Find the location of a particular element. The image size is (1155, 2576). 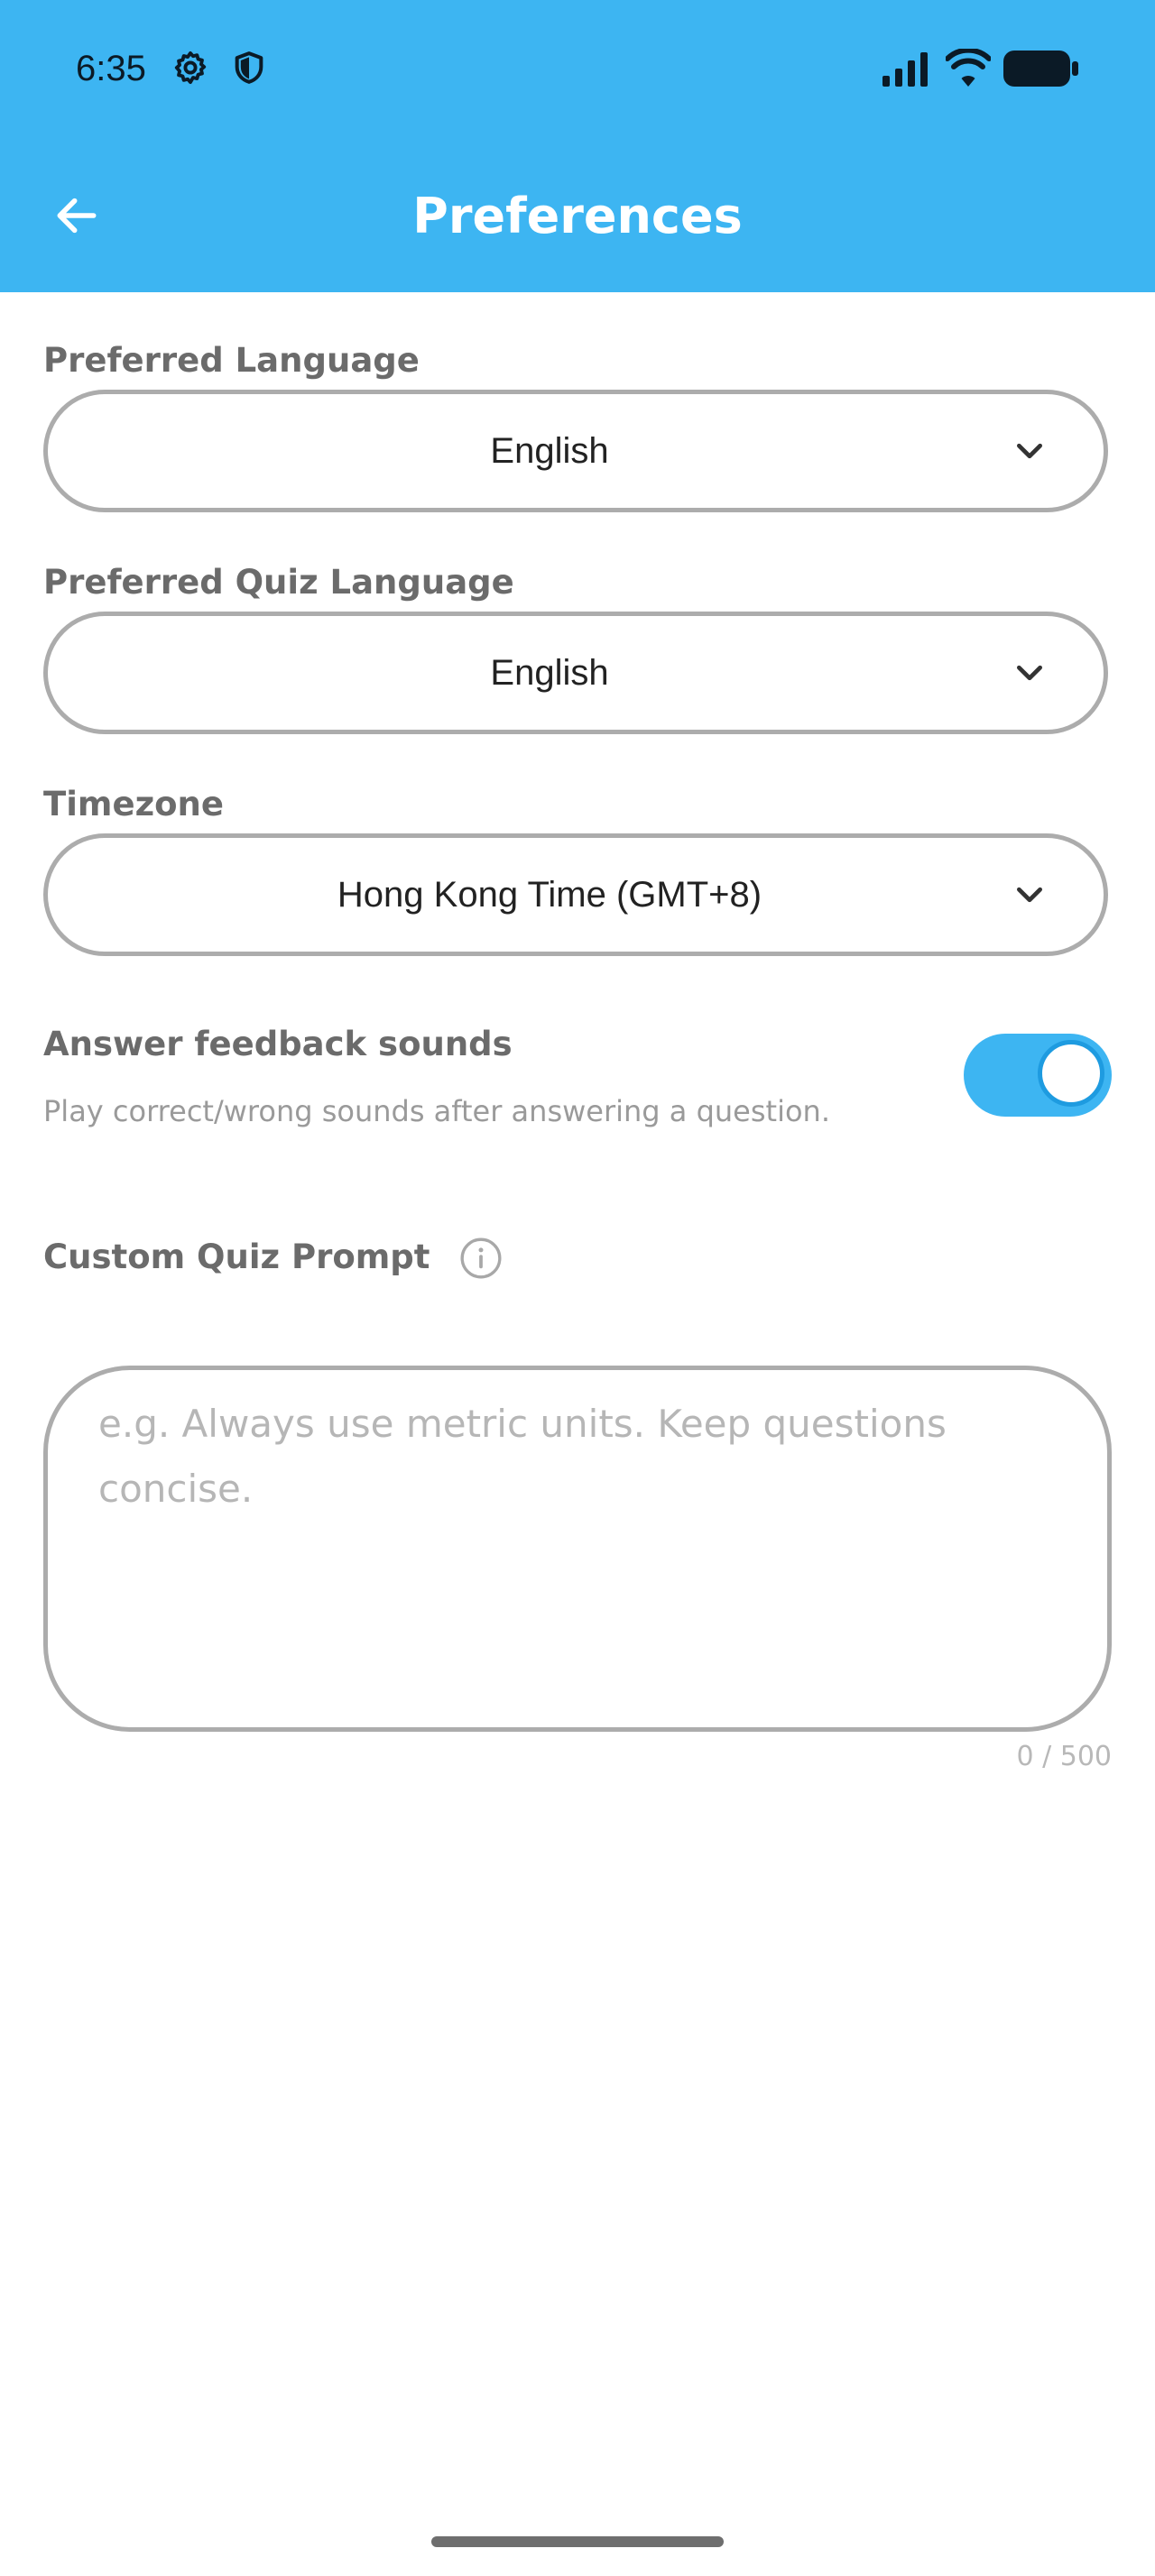

preferred-language-value: English is located at coordinates (549, 451).